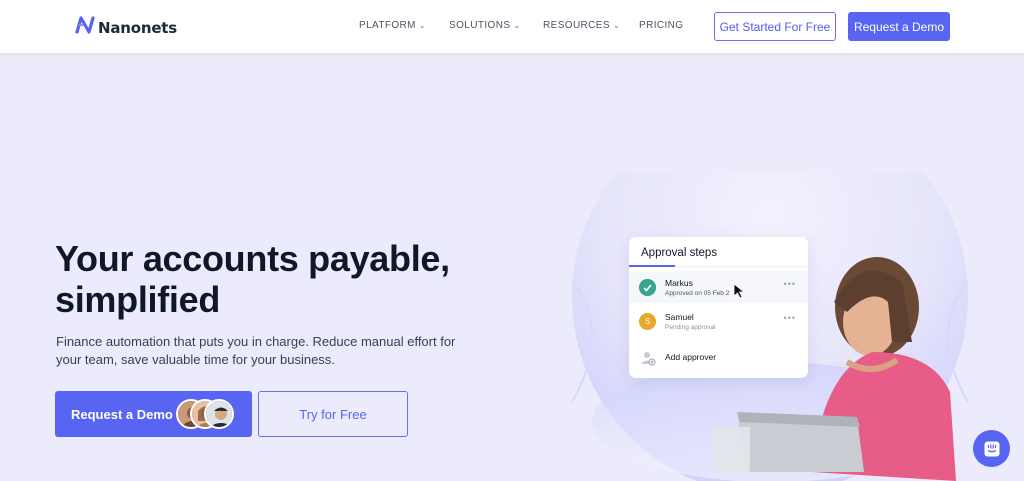 The height and width of the screenshot is (481, 1024). I want to click on nav-pricing-label: PRICING, so click(661, 25).